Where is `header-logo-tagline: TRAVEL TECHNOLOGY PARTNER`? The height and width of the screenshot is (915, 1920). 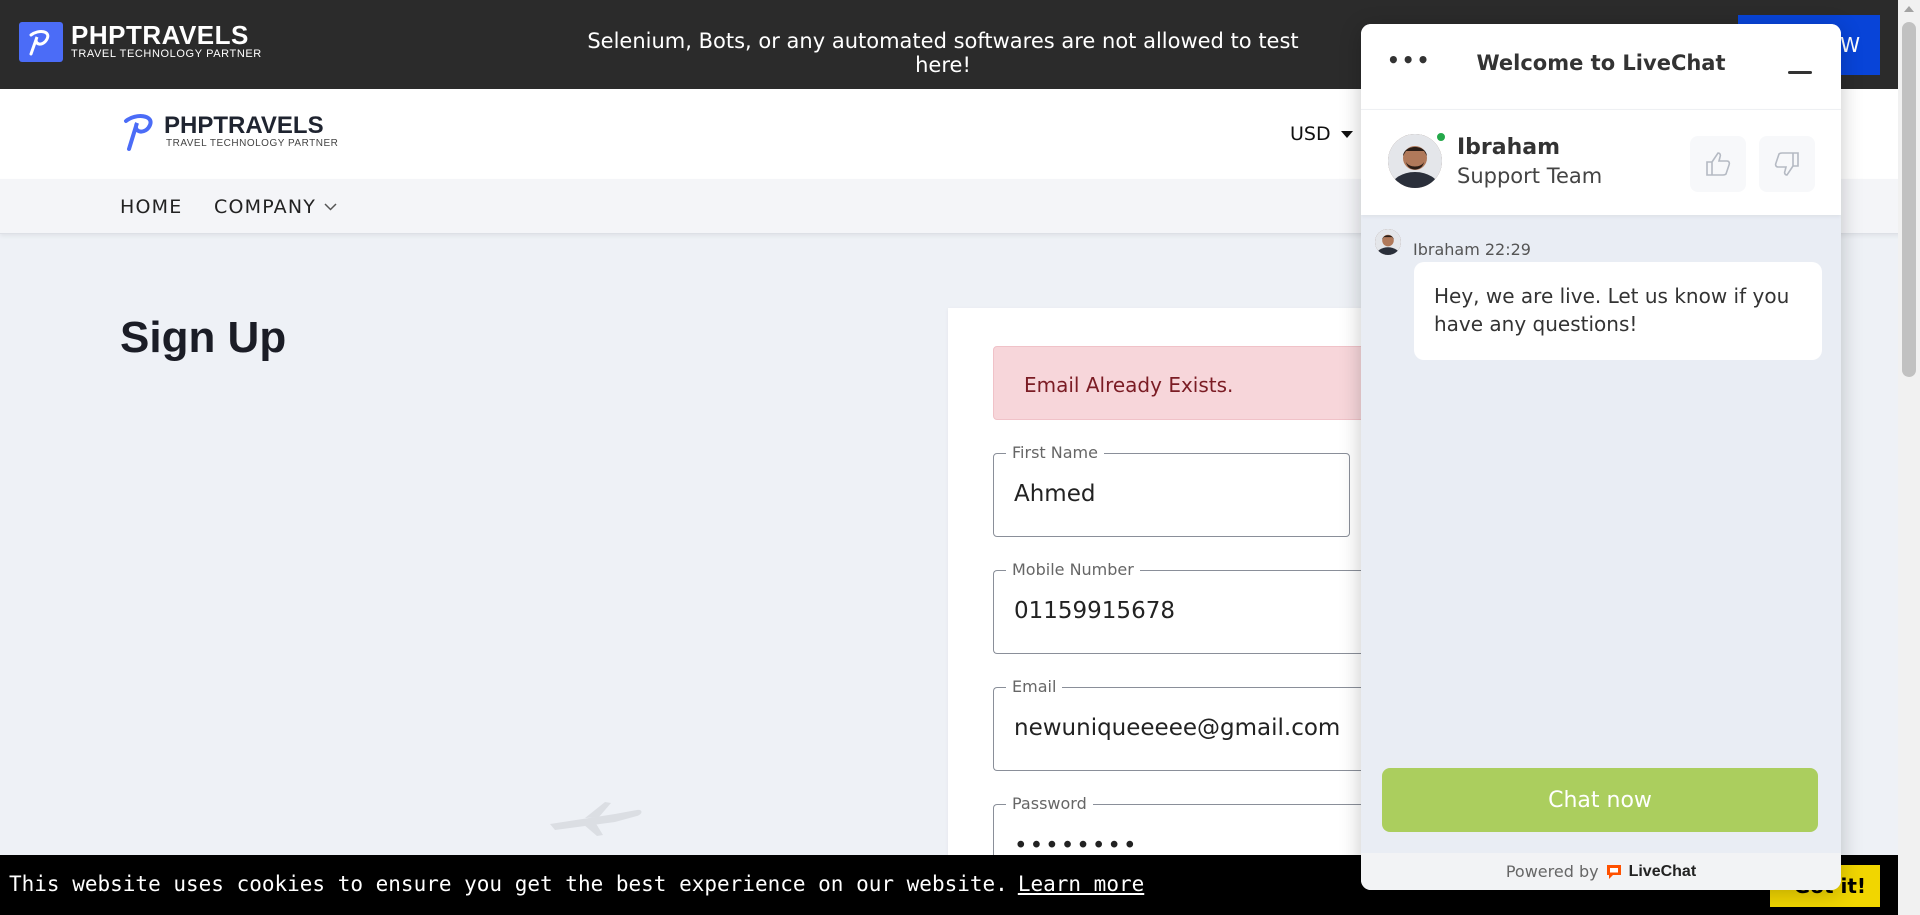
header-logo-tagline: TRAVEL TECHNOLOGY PARTNER is located at coordinates (252, 143).